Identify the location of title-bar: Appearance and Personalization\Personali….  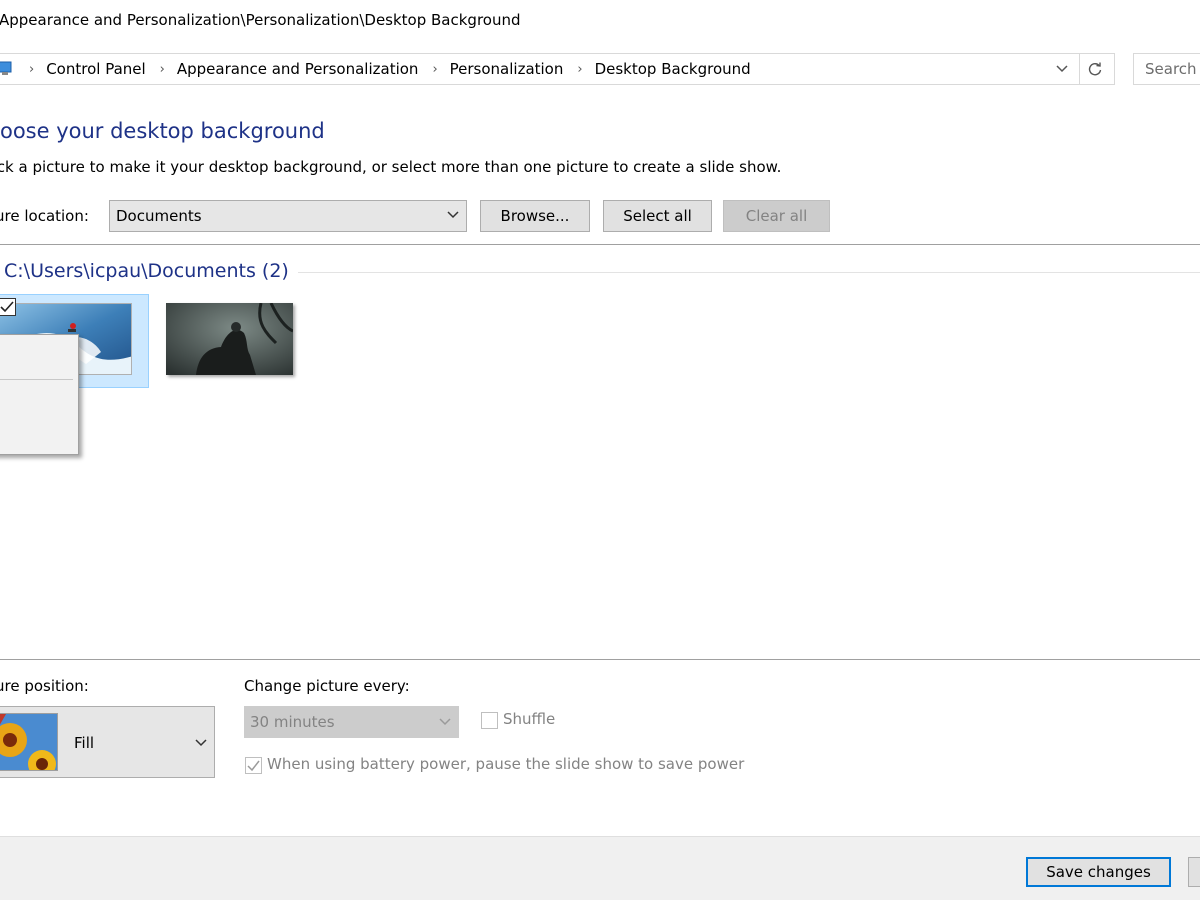
(600, 22).